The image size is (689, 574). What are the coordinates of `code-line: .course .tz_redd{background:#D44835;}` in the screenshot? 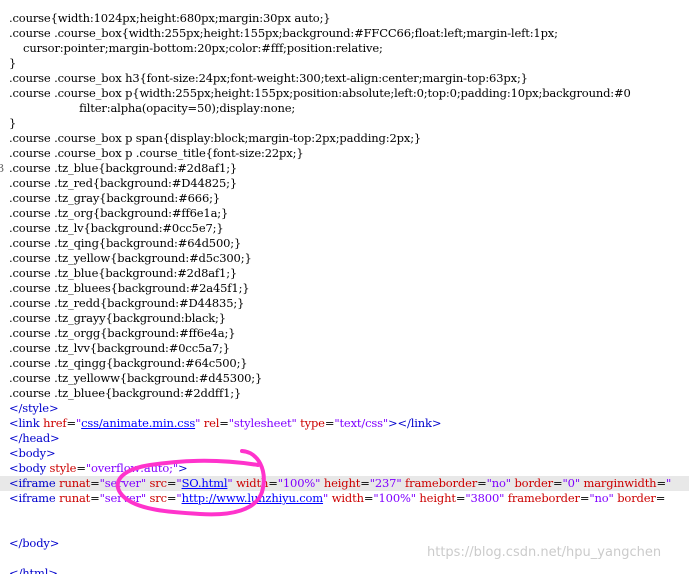 It's located at (344, 303).